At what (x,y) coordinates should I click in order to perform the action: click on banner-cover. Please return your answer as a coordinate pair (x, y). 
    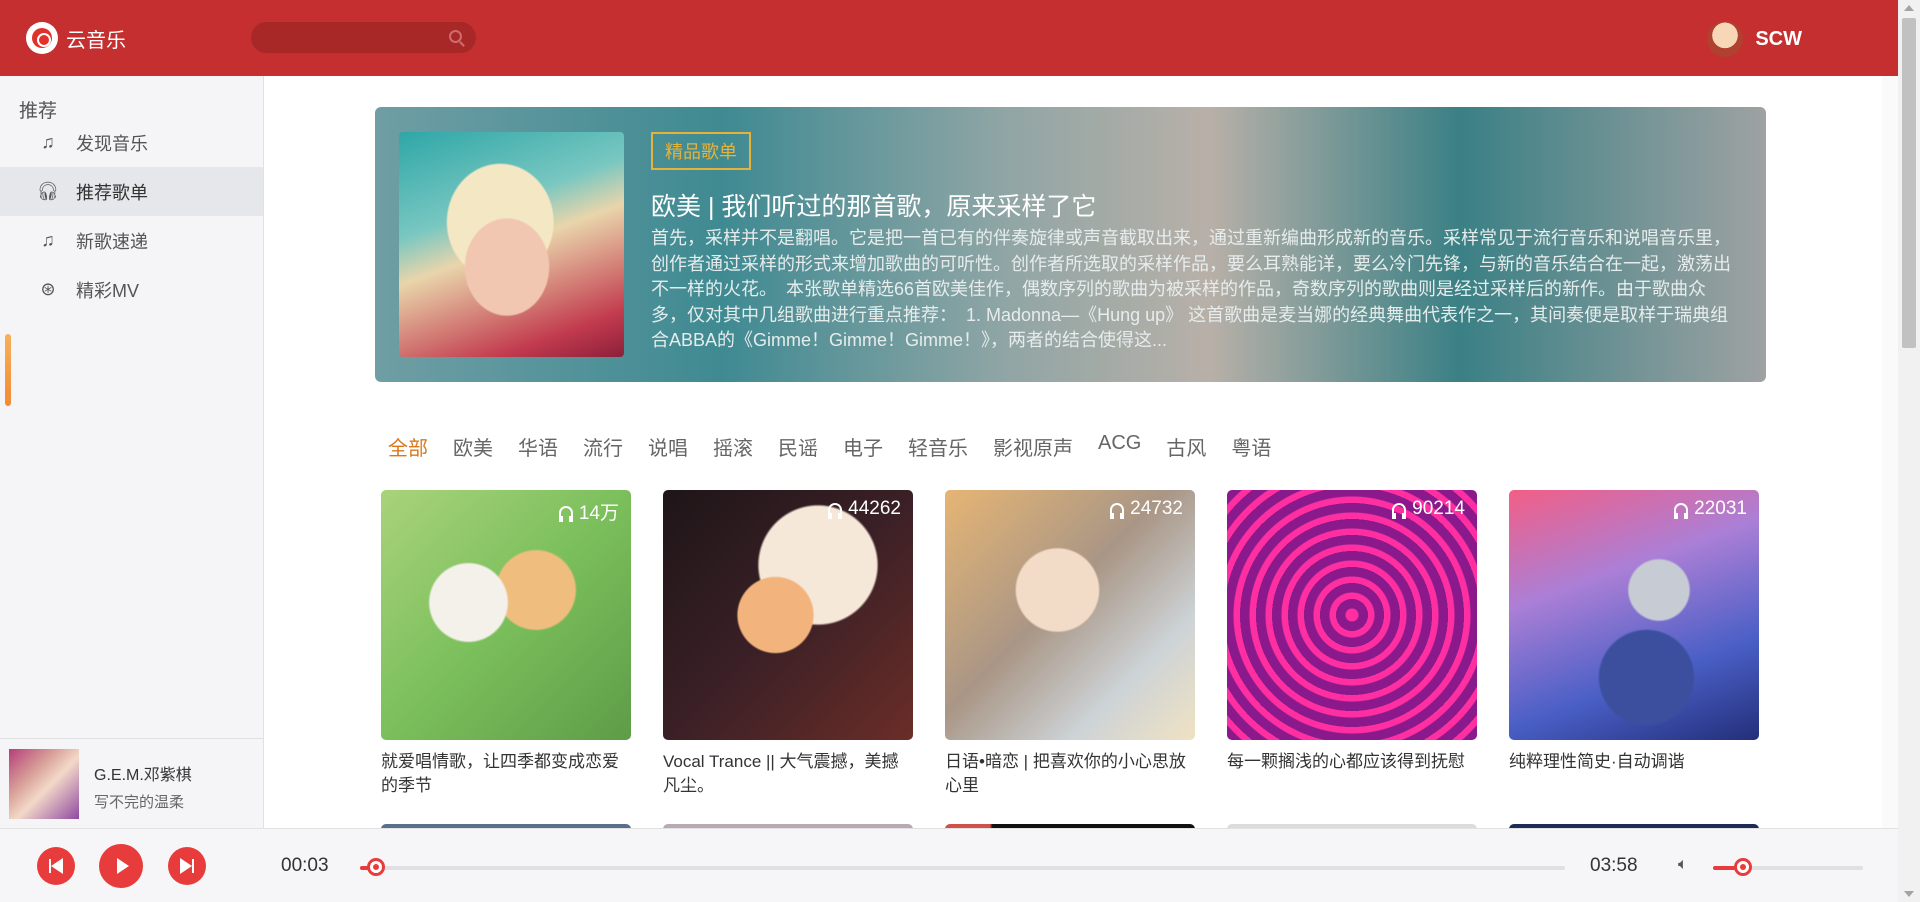
    Looking at the image, I should click on (511, 244).